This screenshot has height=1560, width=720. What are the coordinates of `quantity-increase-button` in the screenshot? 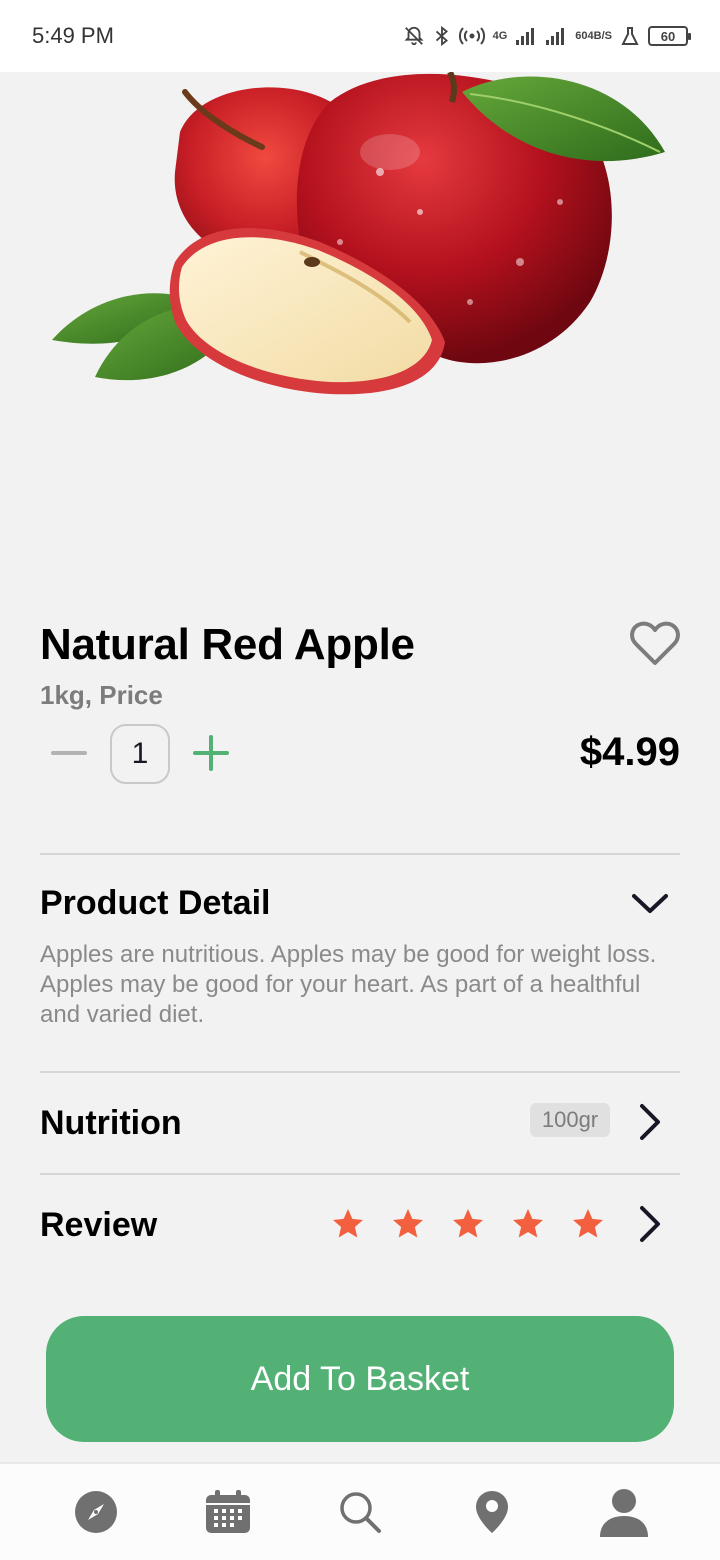 It's located at (211, 753).